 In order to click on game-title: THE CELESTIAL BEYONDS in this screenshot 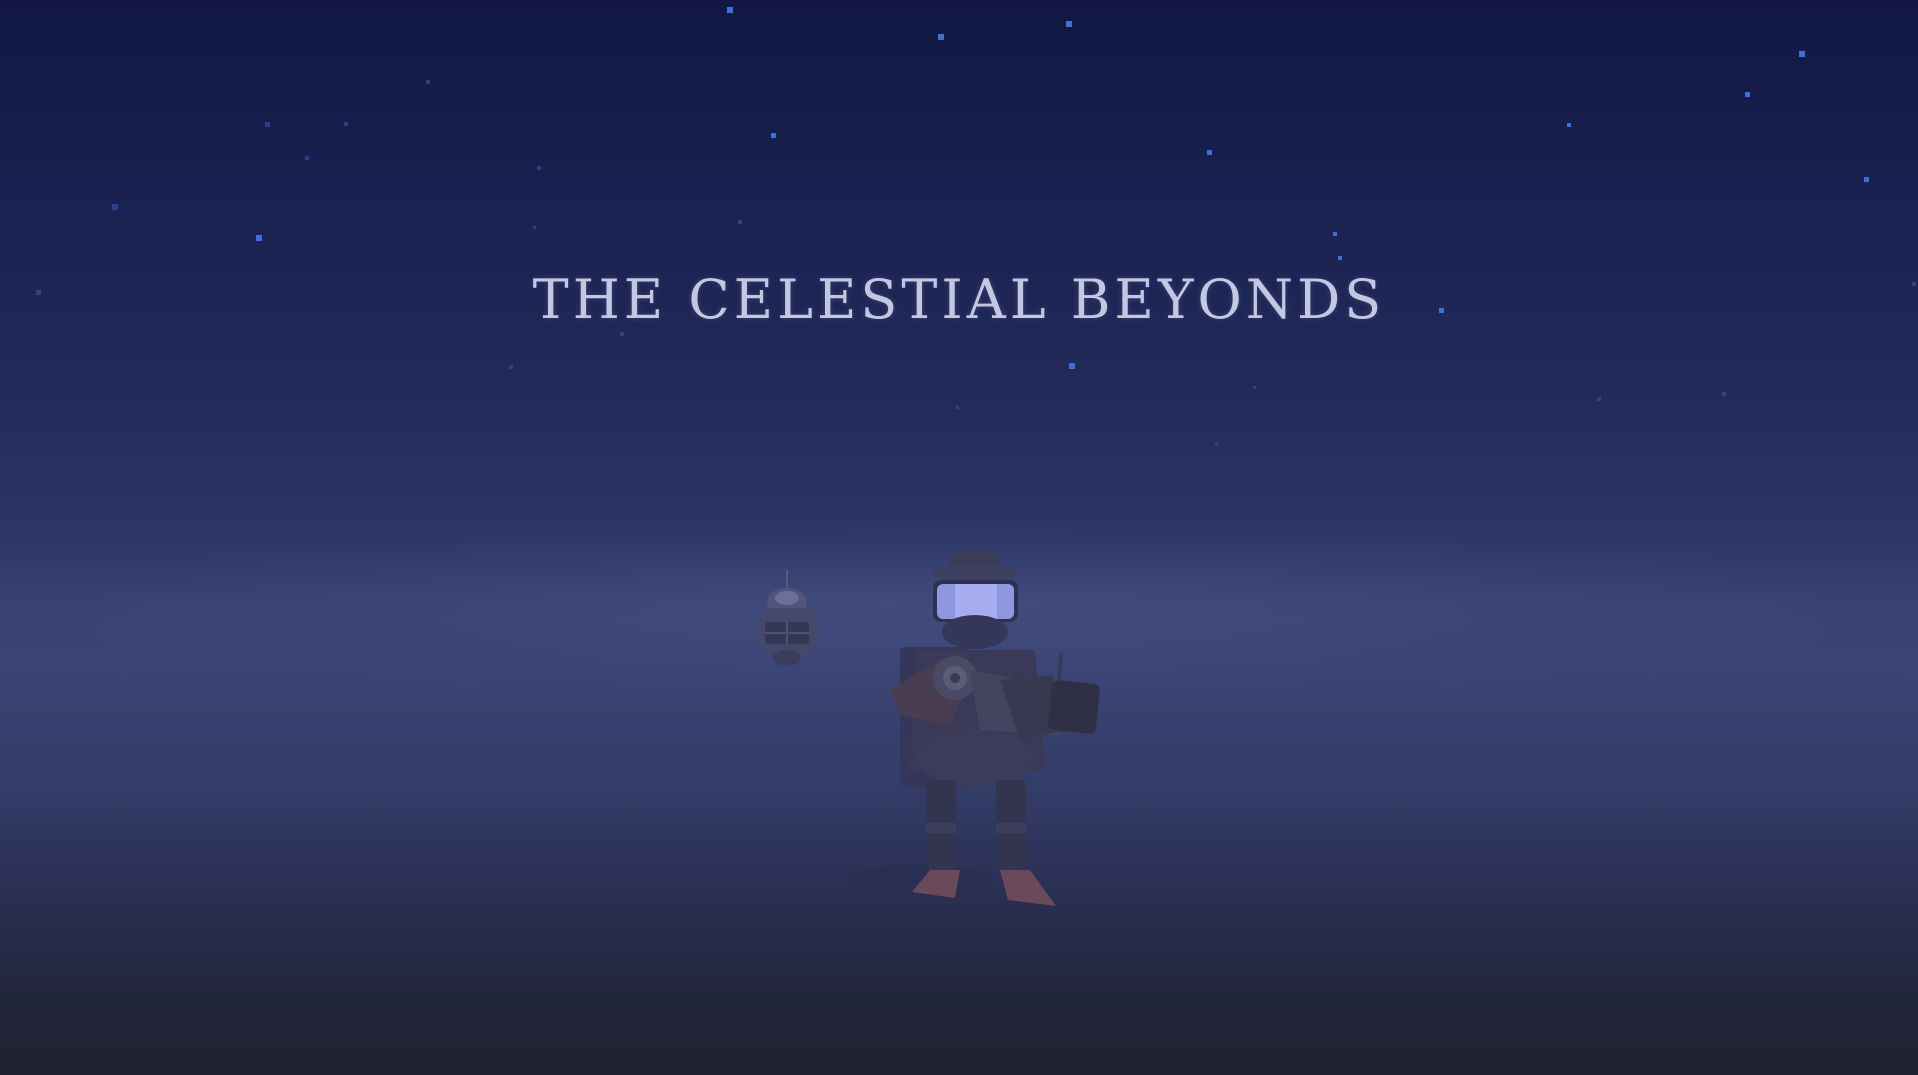, I will do `click(959, 299)`.